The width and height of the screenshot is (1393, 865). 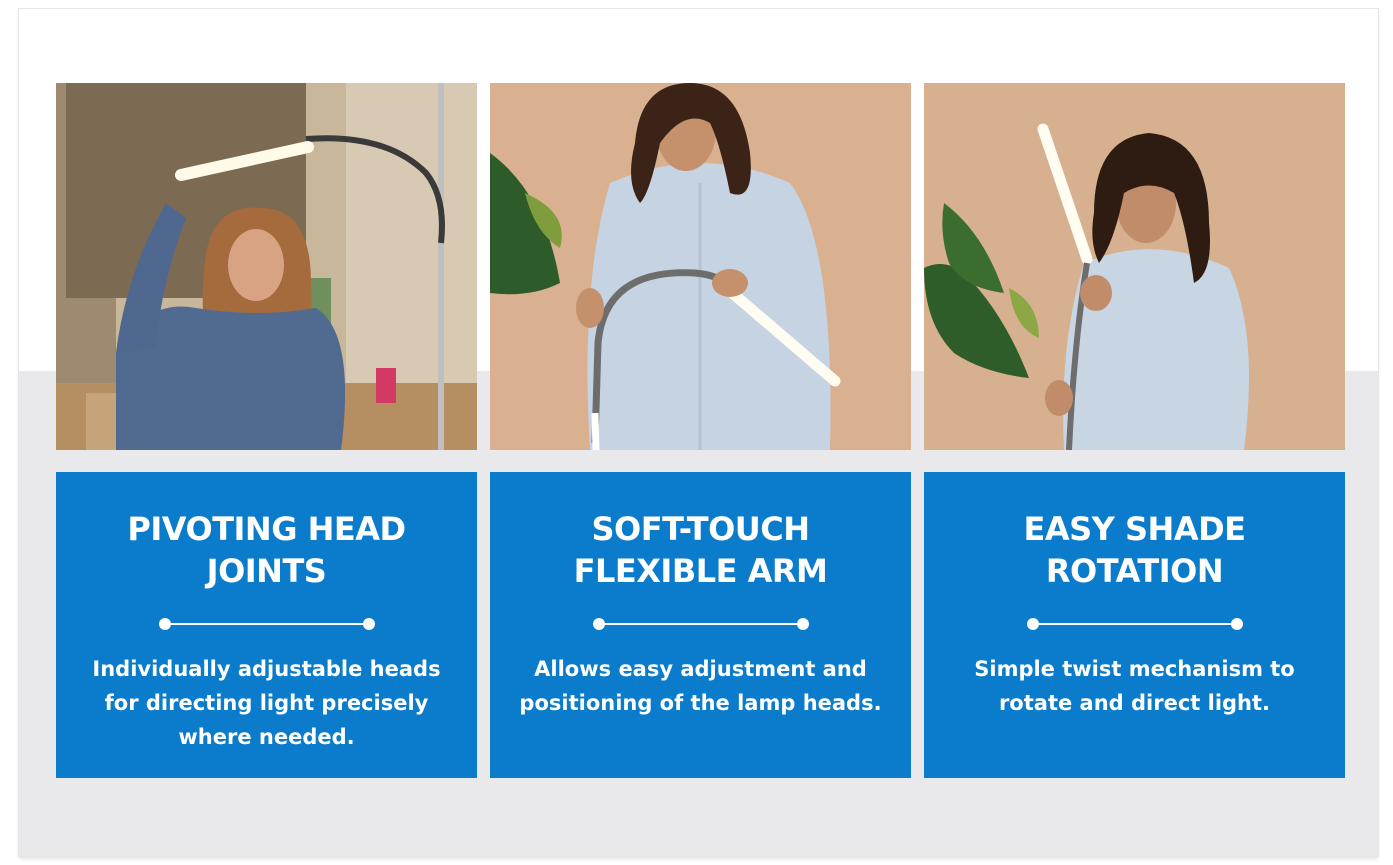 What do you see at coordinates (700, 550) in the screenshot?
I see `feature-title: SOFT-TOUCH FLEXIBLE ARM` at bounding box center [700, 550].